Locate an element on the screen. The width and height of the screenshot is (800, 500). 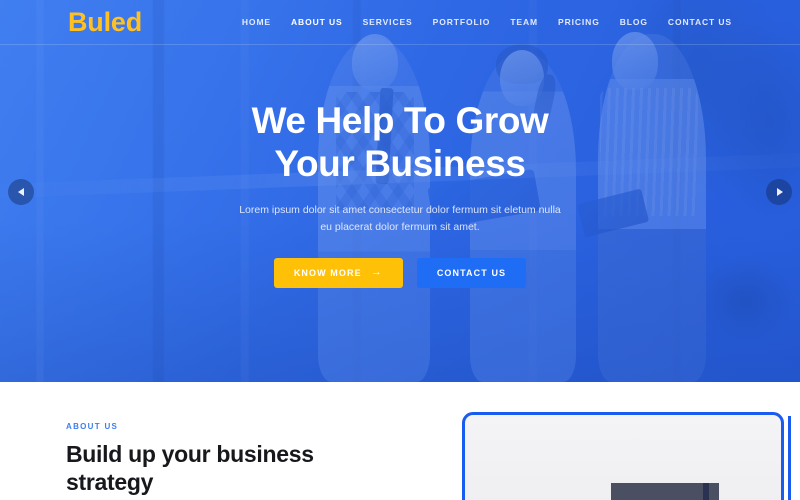
nav-item-contact-us: CONTACT US is located at coordinates (700, 22).